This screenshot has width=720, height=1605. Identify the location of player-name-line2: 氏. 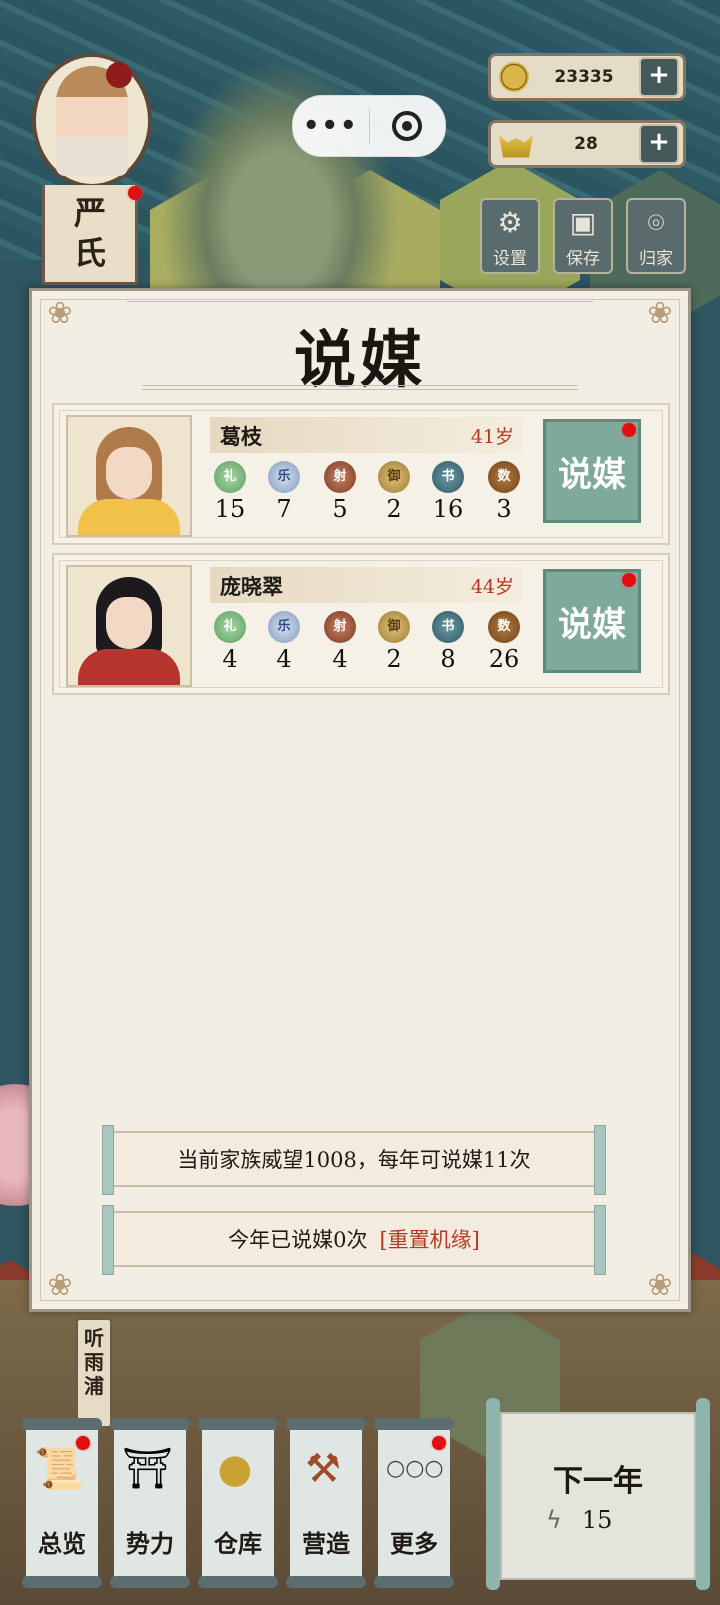
(89, 253).